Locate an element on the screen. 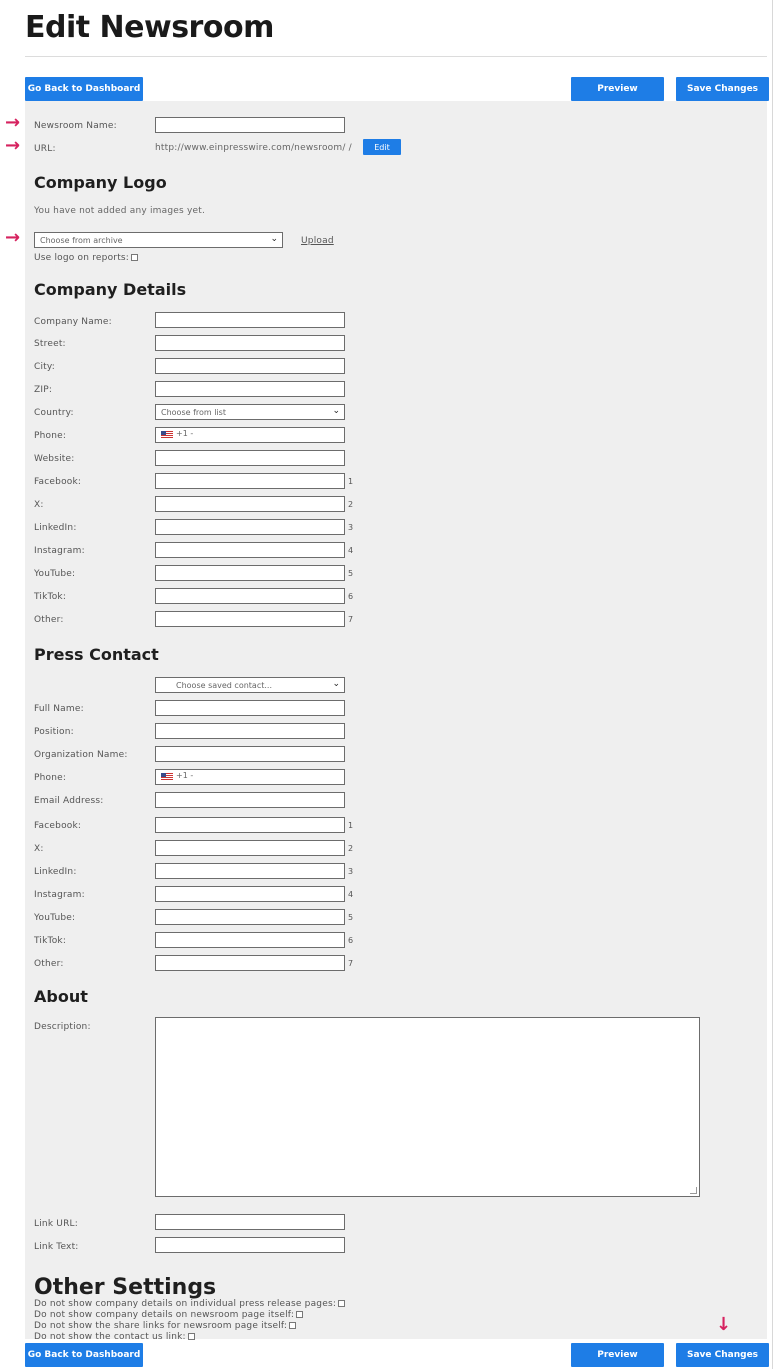  company-logo-heading: Company Logo is located at coordinates (100, 182).